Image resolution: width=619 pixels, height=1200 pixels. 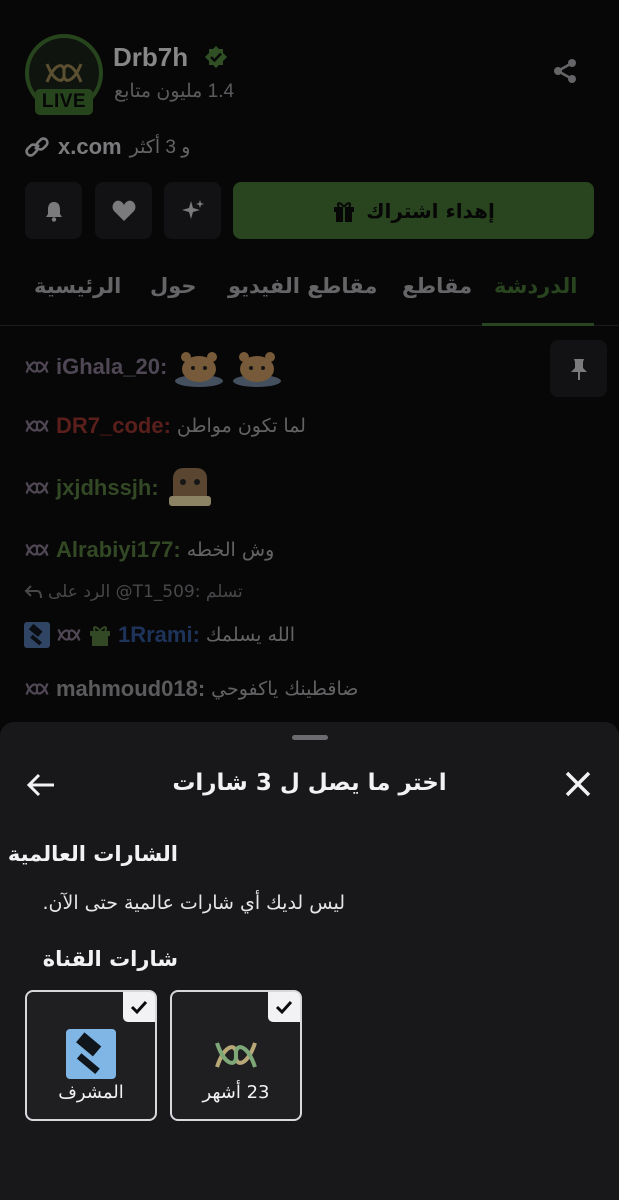 I want to click on sheet-drag-handle, so click(x=310, y=737).